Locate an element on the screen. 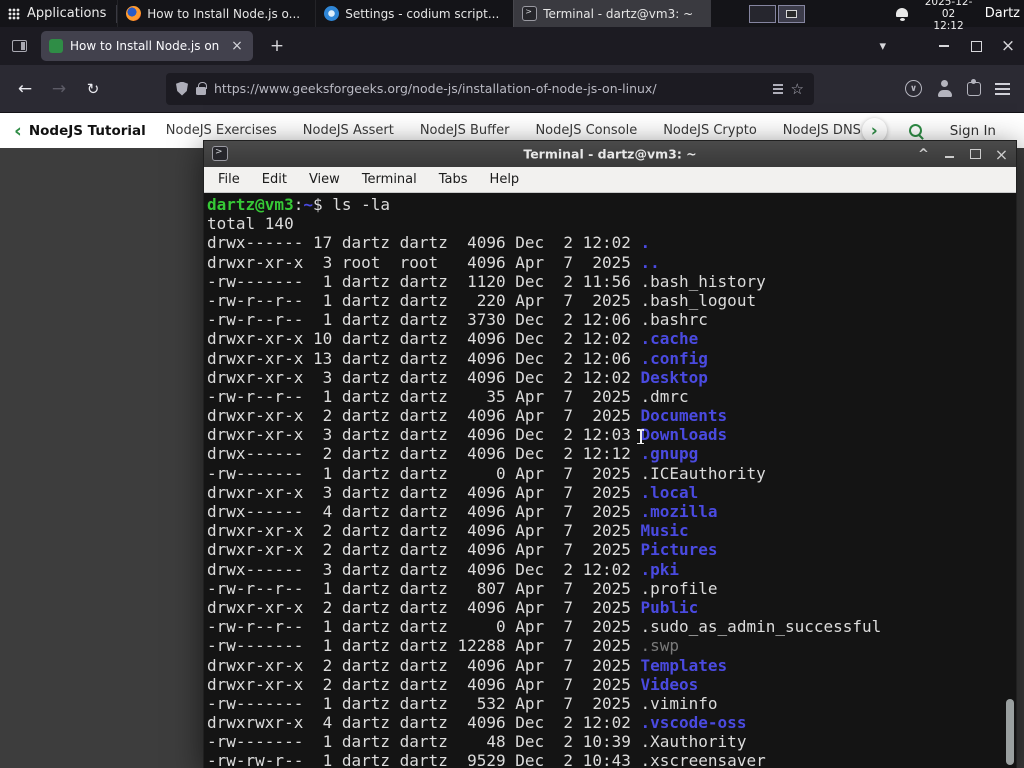  lock-icon is located at coordinates (201, 88).